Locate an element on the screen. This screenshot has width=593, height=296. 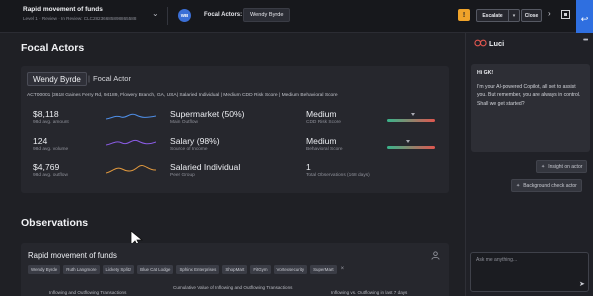
suggestion-background-check: ✦ Background check actor is located at coordinates (546, 185).